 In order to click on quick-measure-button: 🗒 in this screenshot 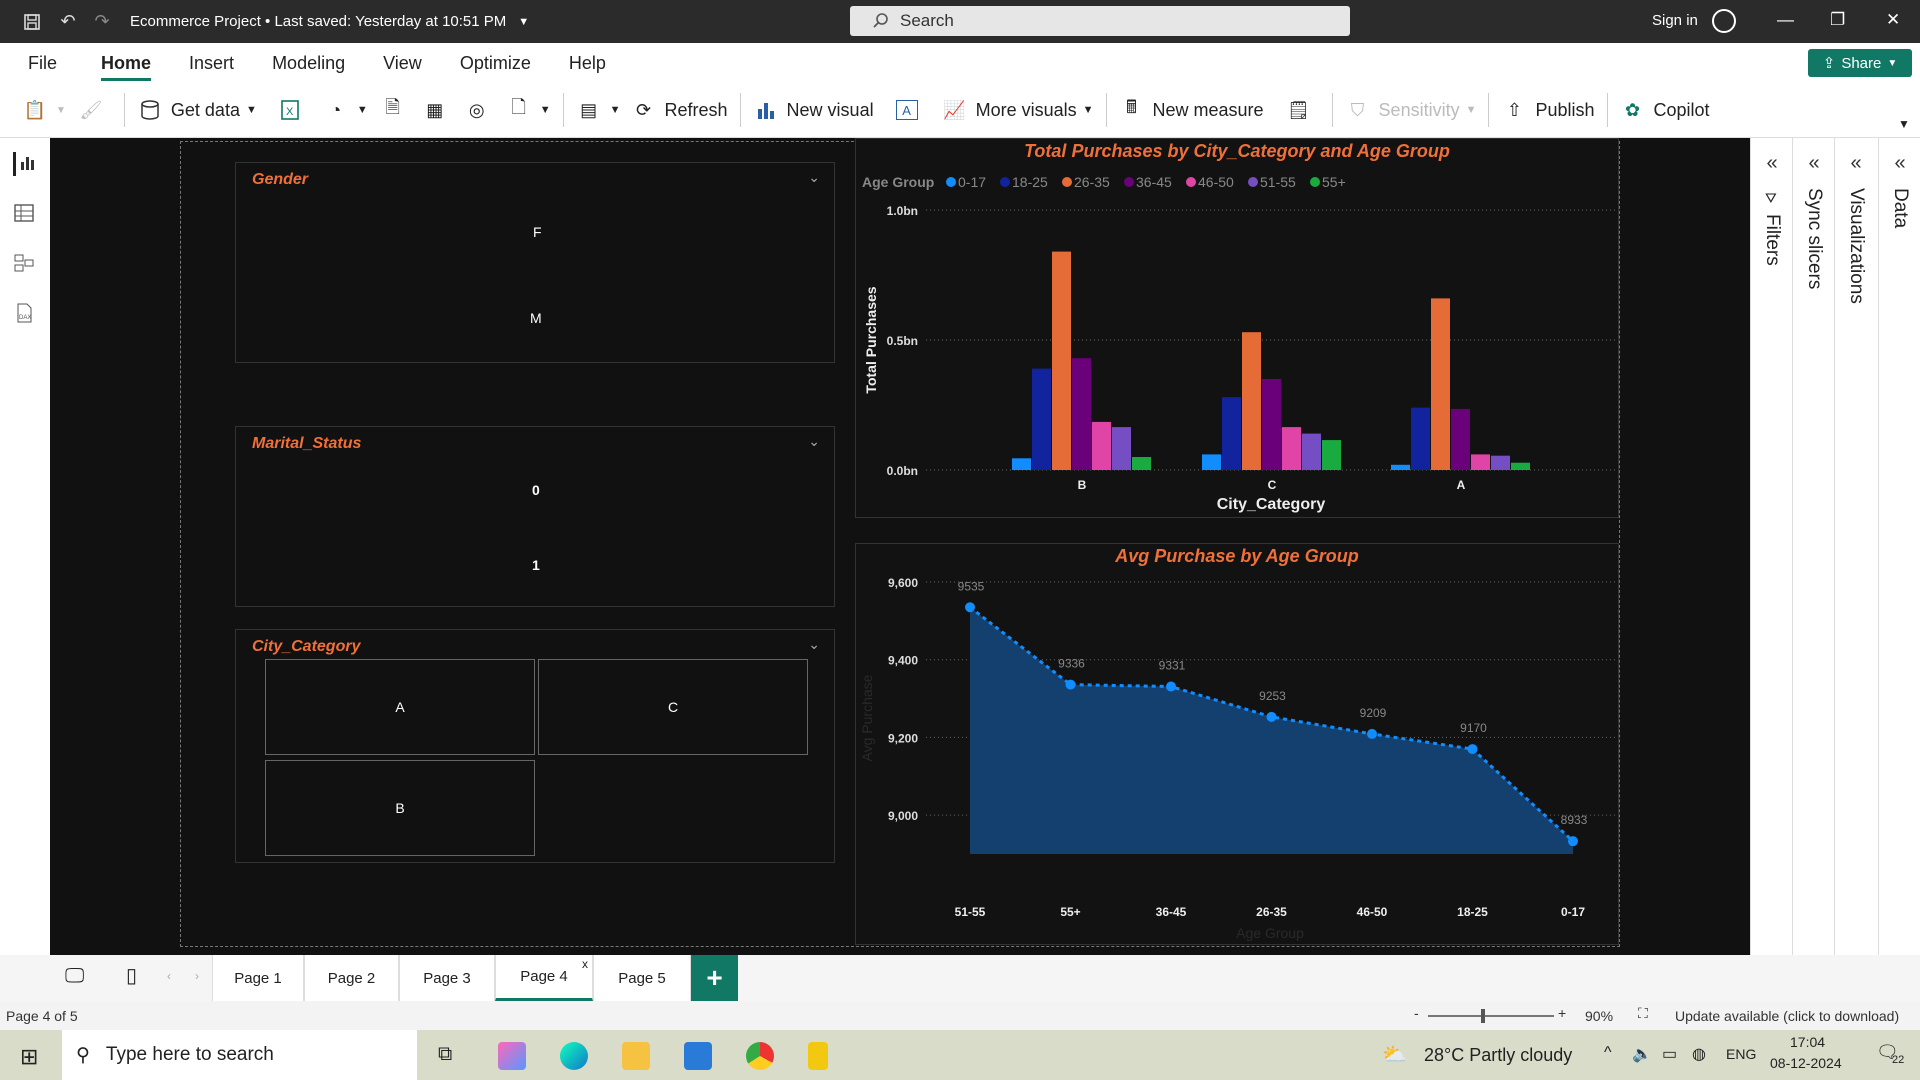, I will do `click(1303, 110)`.